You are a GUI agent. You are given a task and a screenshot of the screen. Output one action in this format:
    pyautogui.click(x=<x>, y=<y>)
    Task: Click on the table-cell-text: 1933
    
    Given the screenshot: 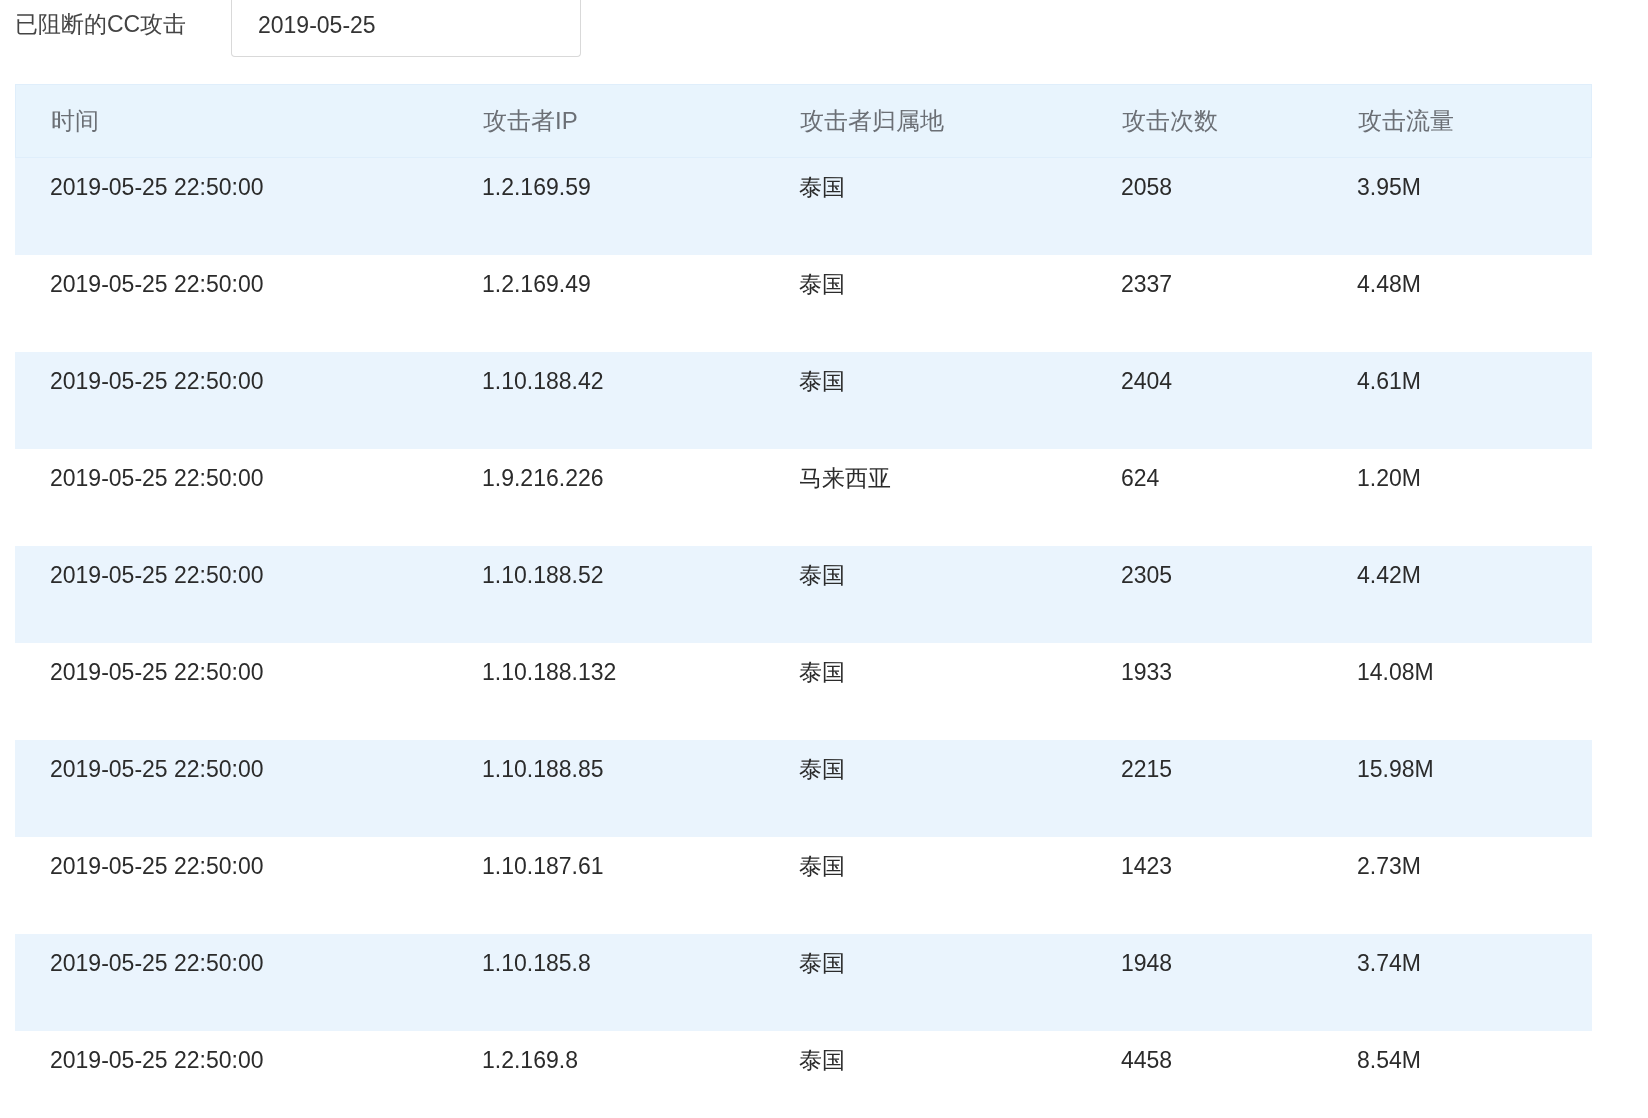 What is the action you would take?
    pyautogui.click(x=1147, y=672)
    